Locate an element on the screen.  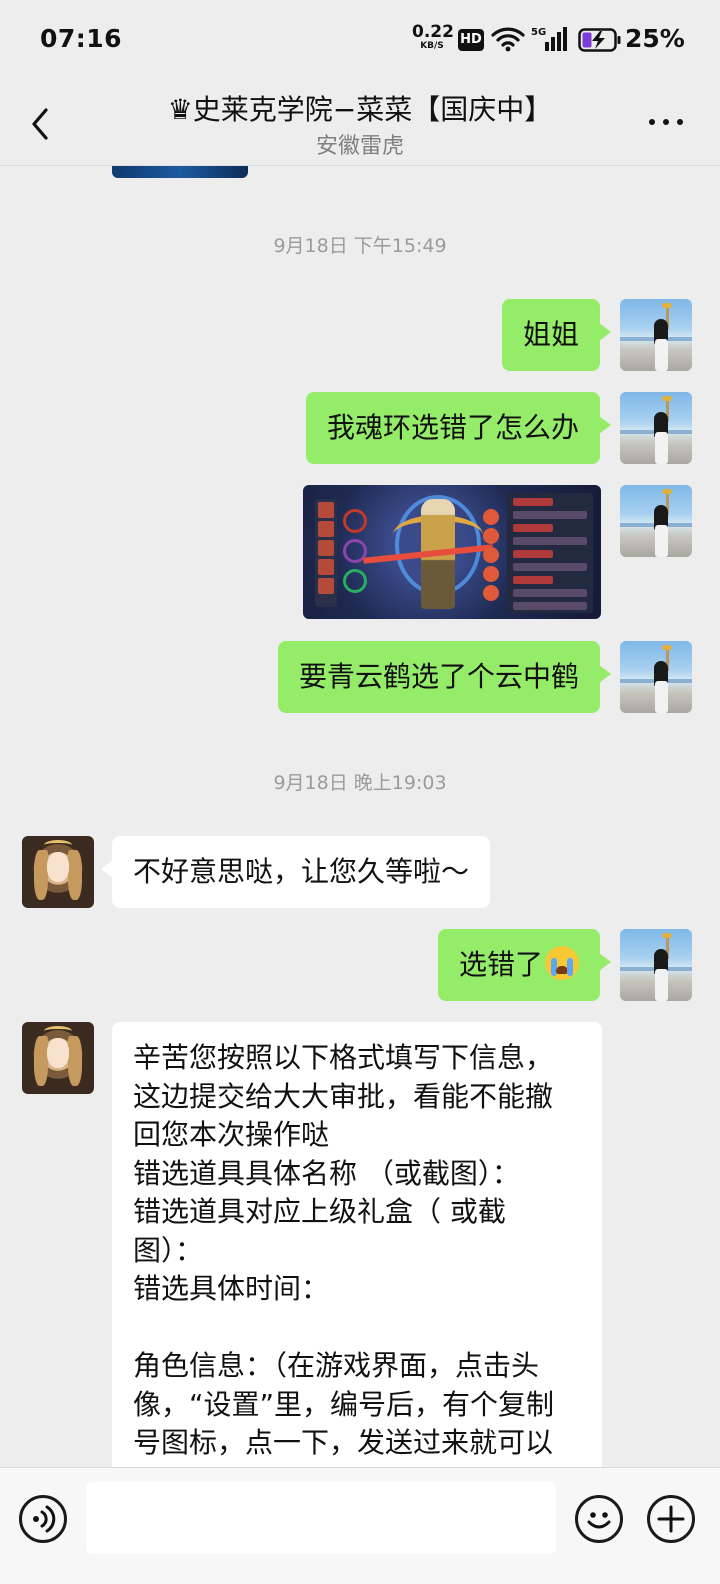
network-type-label: 5G is located at coordinates (538, 32).